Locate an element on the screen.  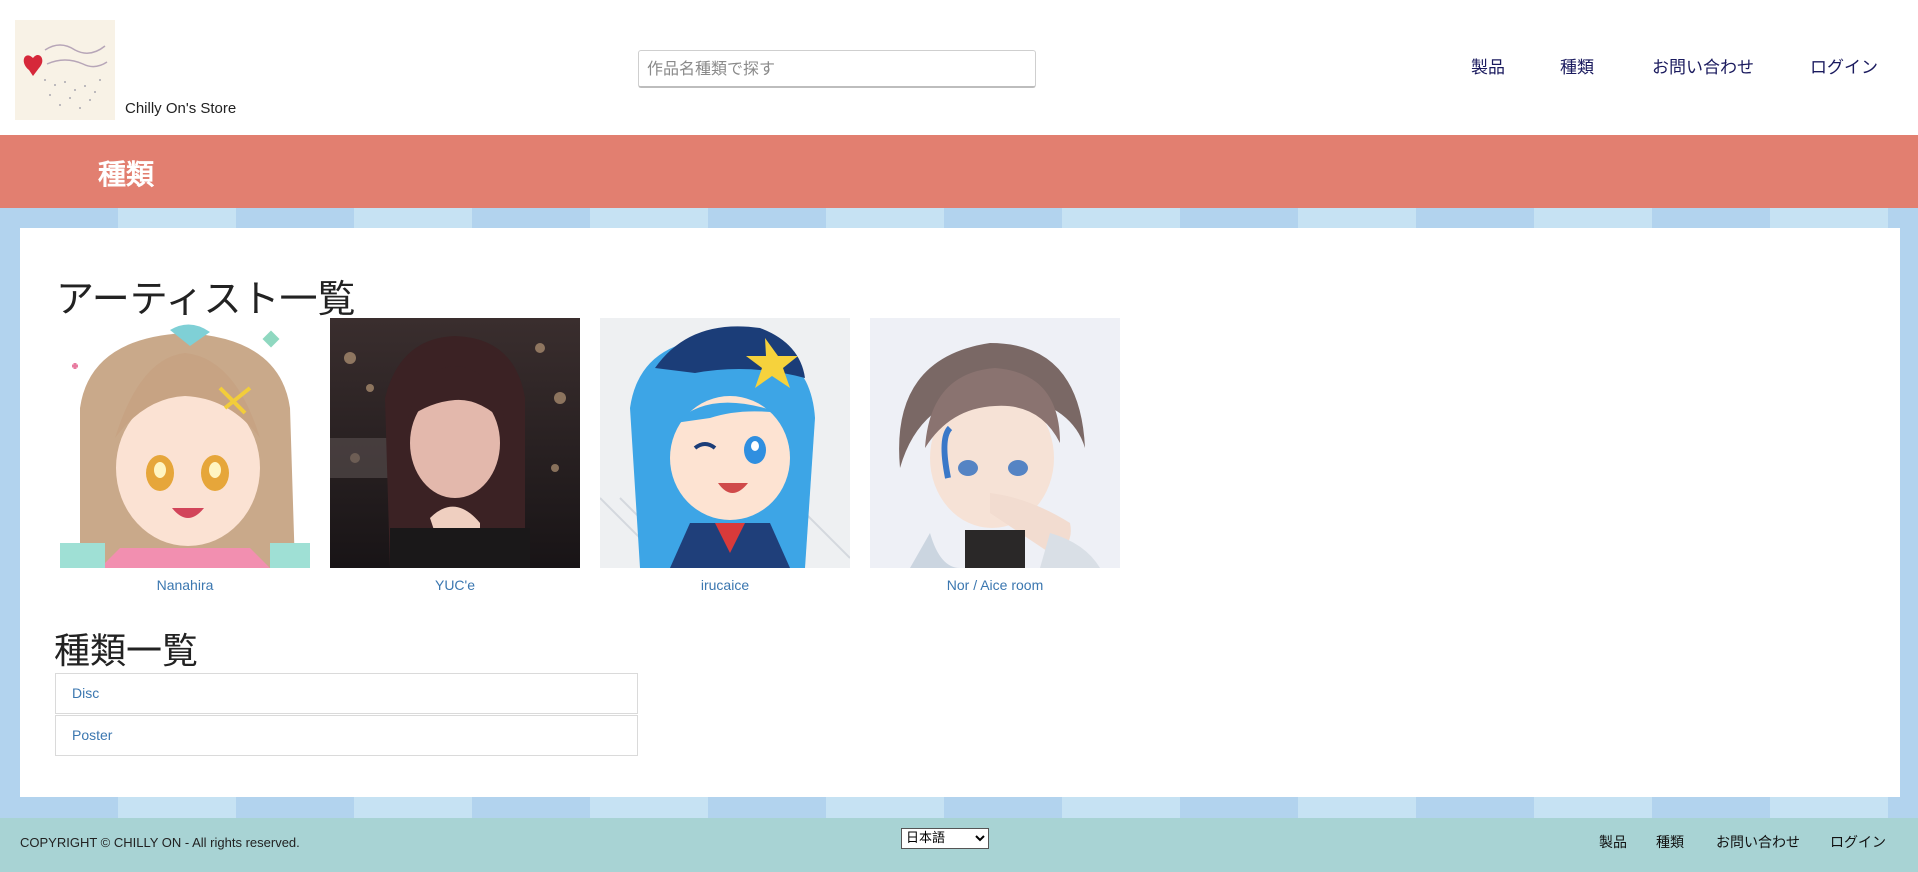
nav-products: 製品 is located at coordinates (1488, 65).